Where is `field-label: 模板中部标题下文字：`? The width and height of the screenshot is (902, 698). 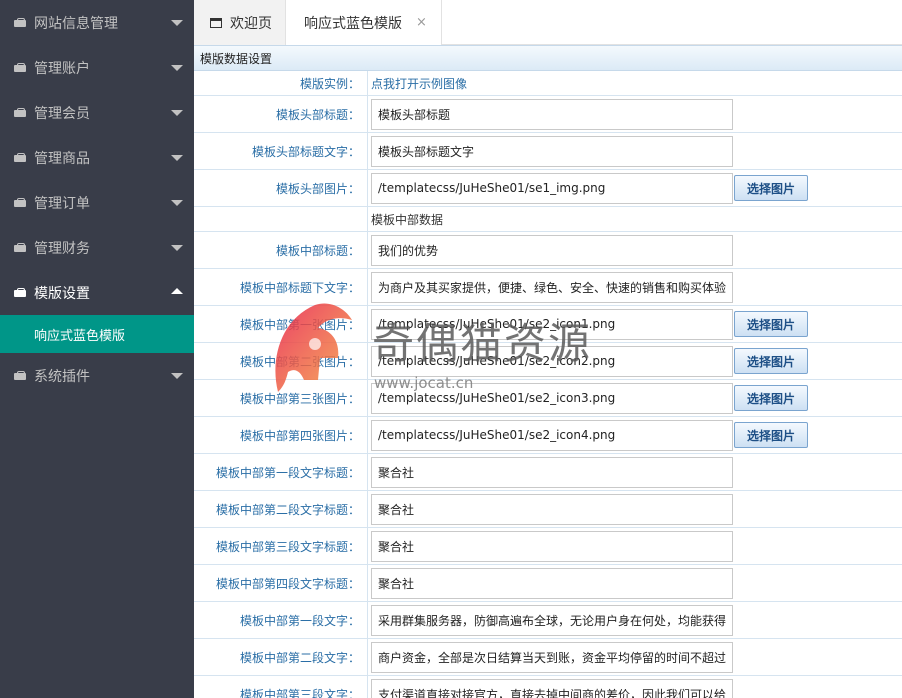
field-label: 模板中部标题下文字： is located at coordinates (280, 287).